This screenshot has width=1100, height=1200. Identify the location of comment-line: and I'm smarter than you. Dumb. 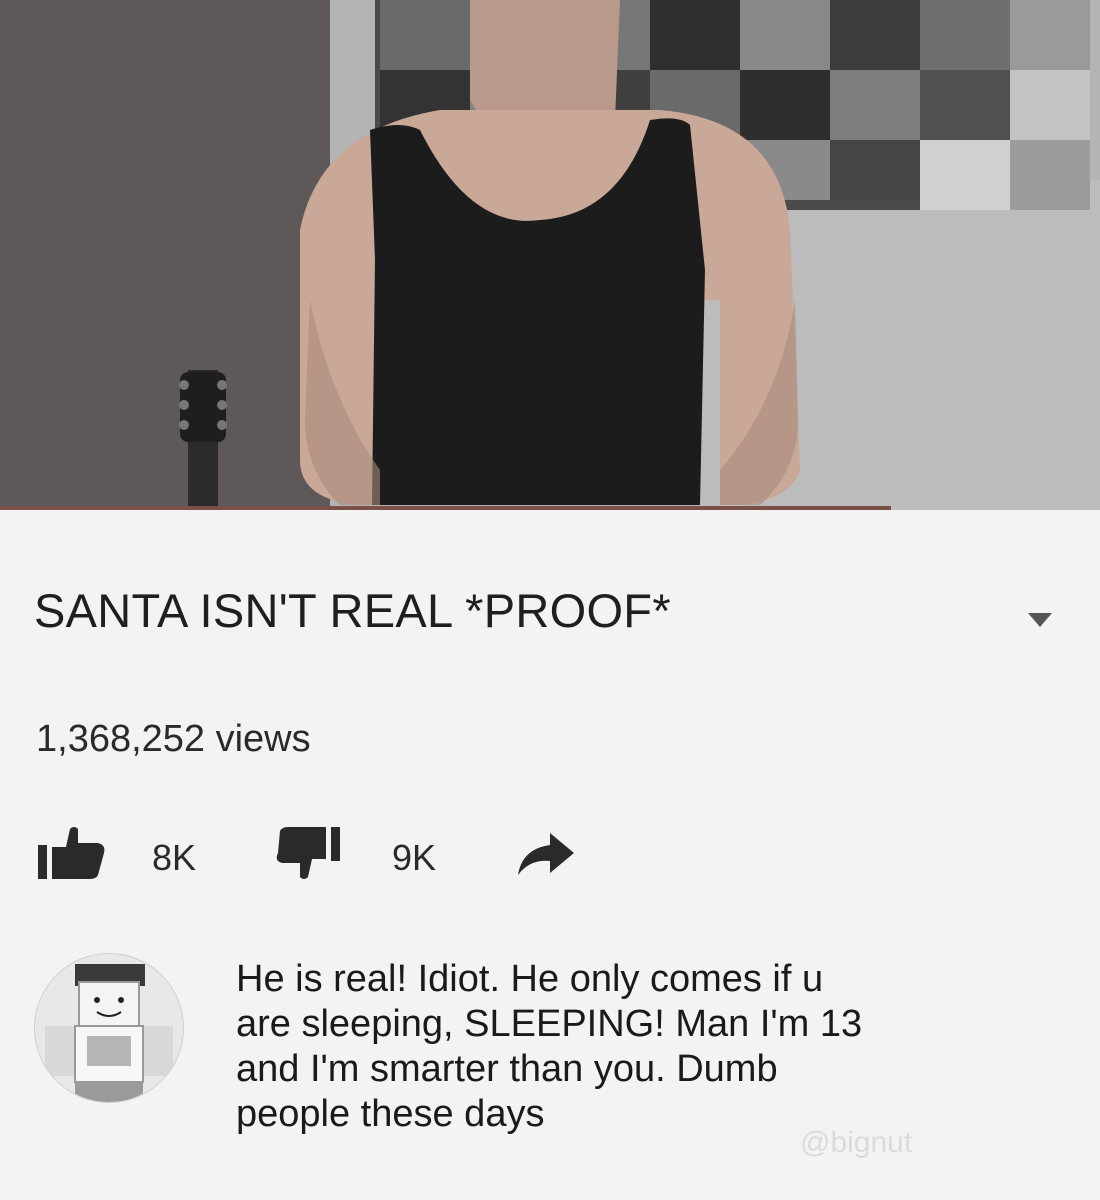
(507, 1069).